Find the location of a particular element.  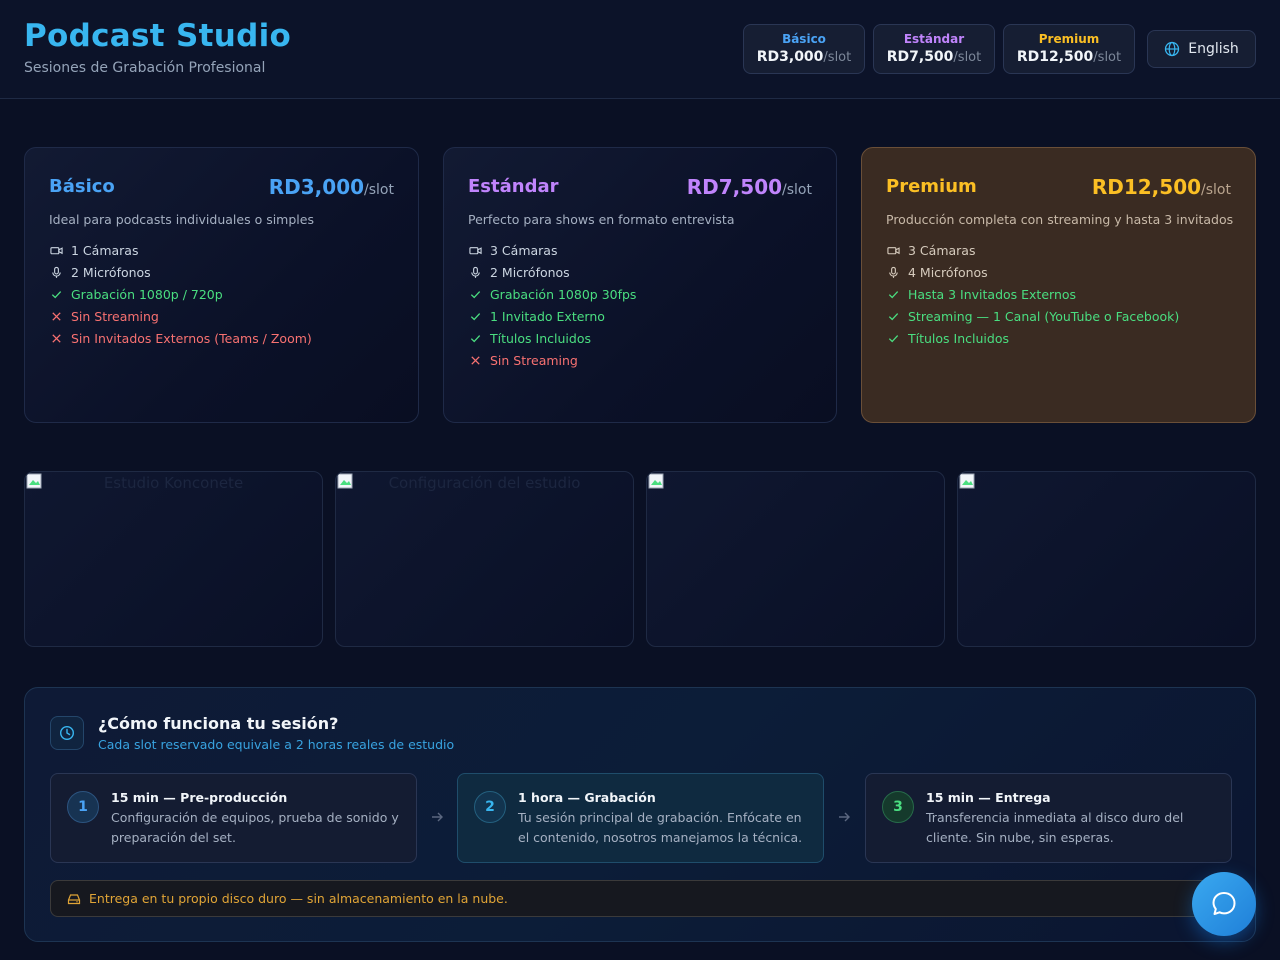

plan-price: RD7,500/slot is located at coordinates (749, 187).